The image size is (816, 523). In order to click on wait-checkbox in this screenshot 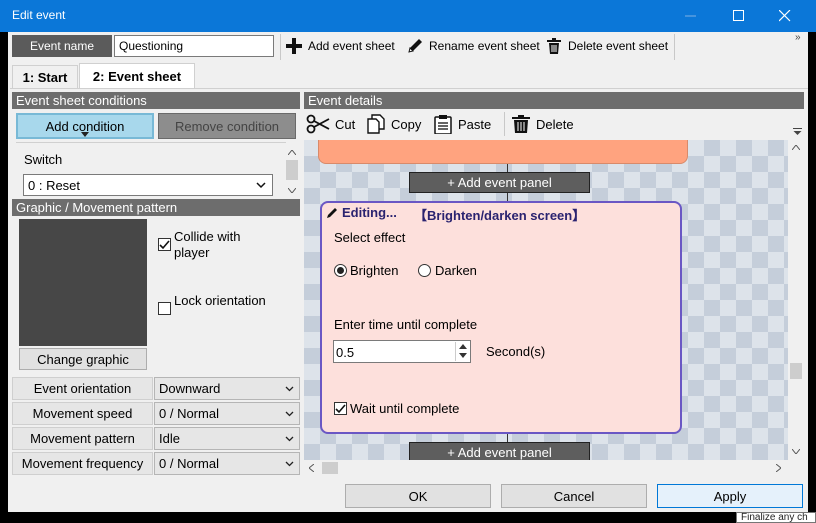, I will do `click(340, 408)`.